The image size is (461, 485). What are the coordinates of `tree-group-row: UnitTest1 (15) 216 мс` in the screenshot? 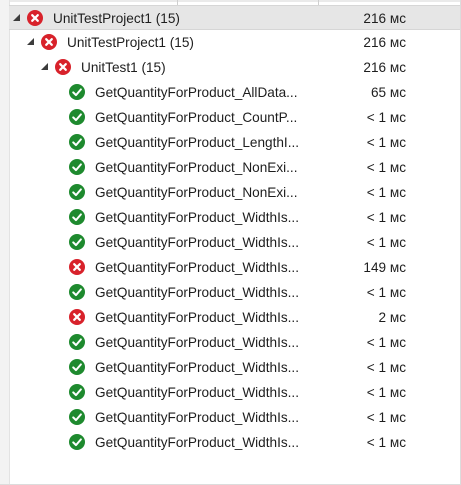 It's located at (234, 67).